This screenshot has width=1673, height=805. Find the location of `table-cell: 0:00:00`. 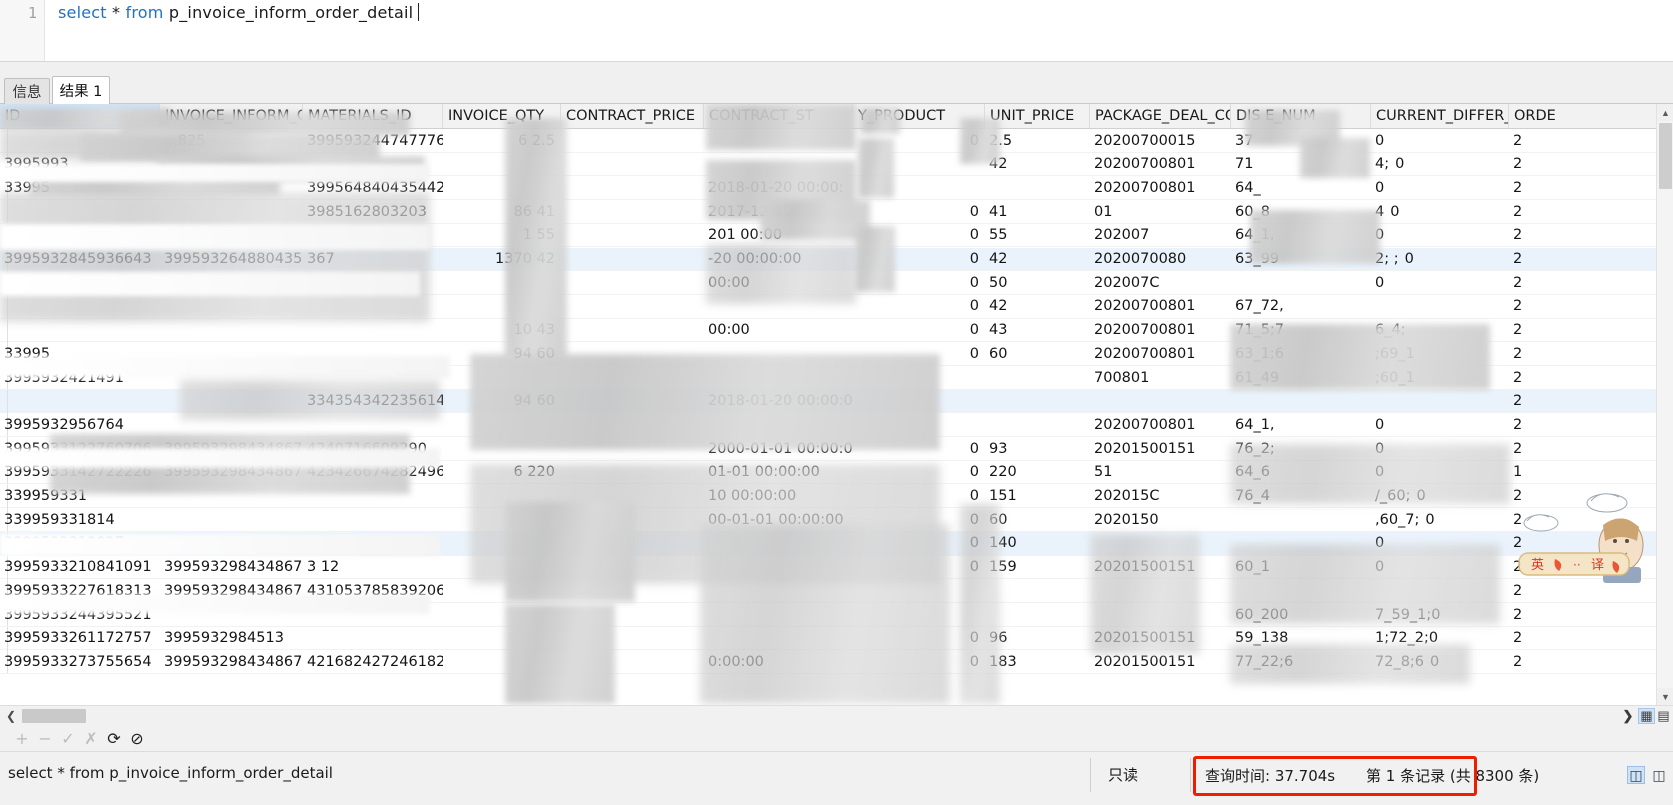

table-cell: 0:00:00 is located at coordinates (778, 661).